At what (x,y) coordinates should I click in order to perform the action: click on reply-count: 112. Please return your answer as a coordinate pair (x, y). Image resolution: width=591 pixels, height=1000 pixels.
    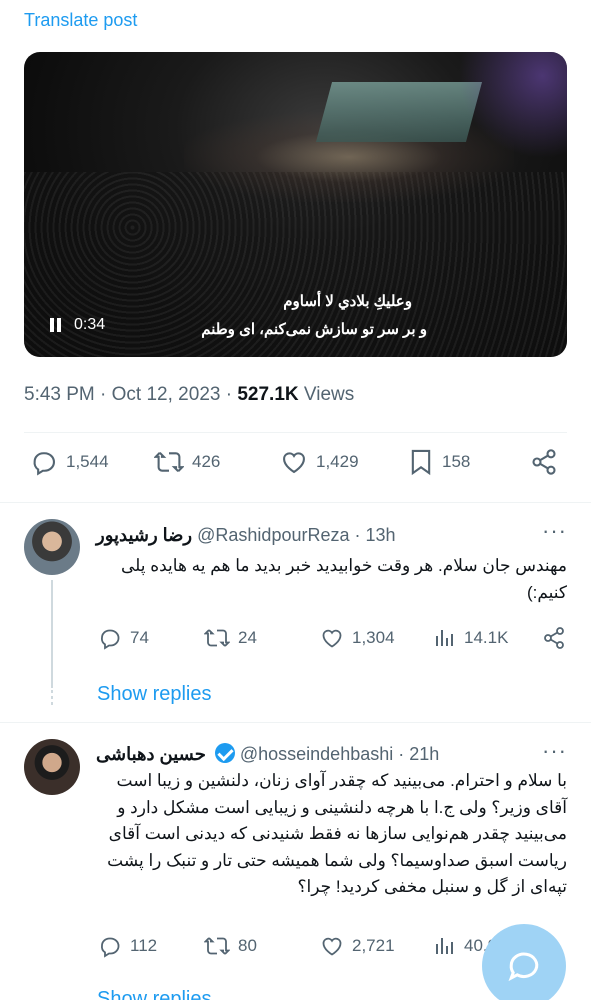
    Looking at the image, I should click on (144, 945).